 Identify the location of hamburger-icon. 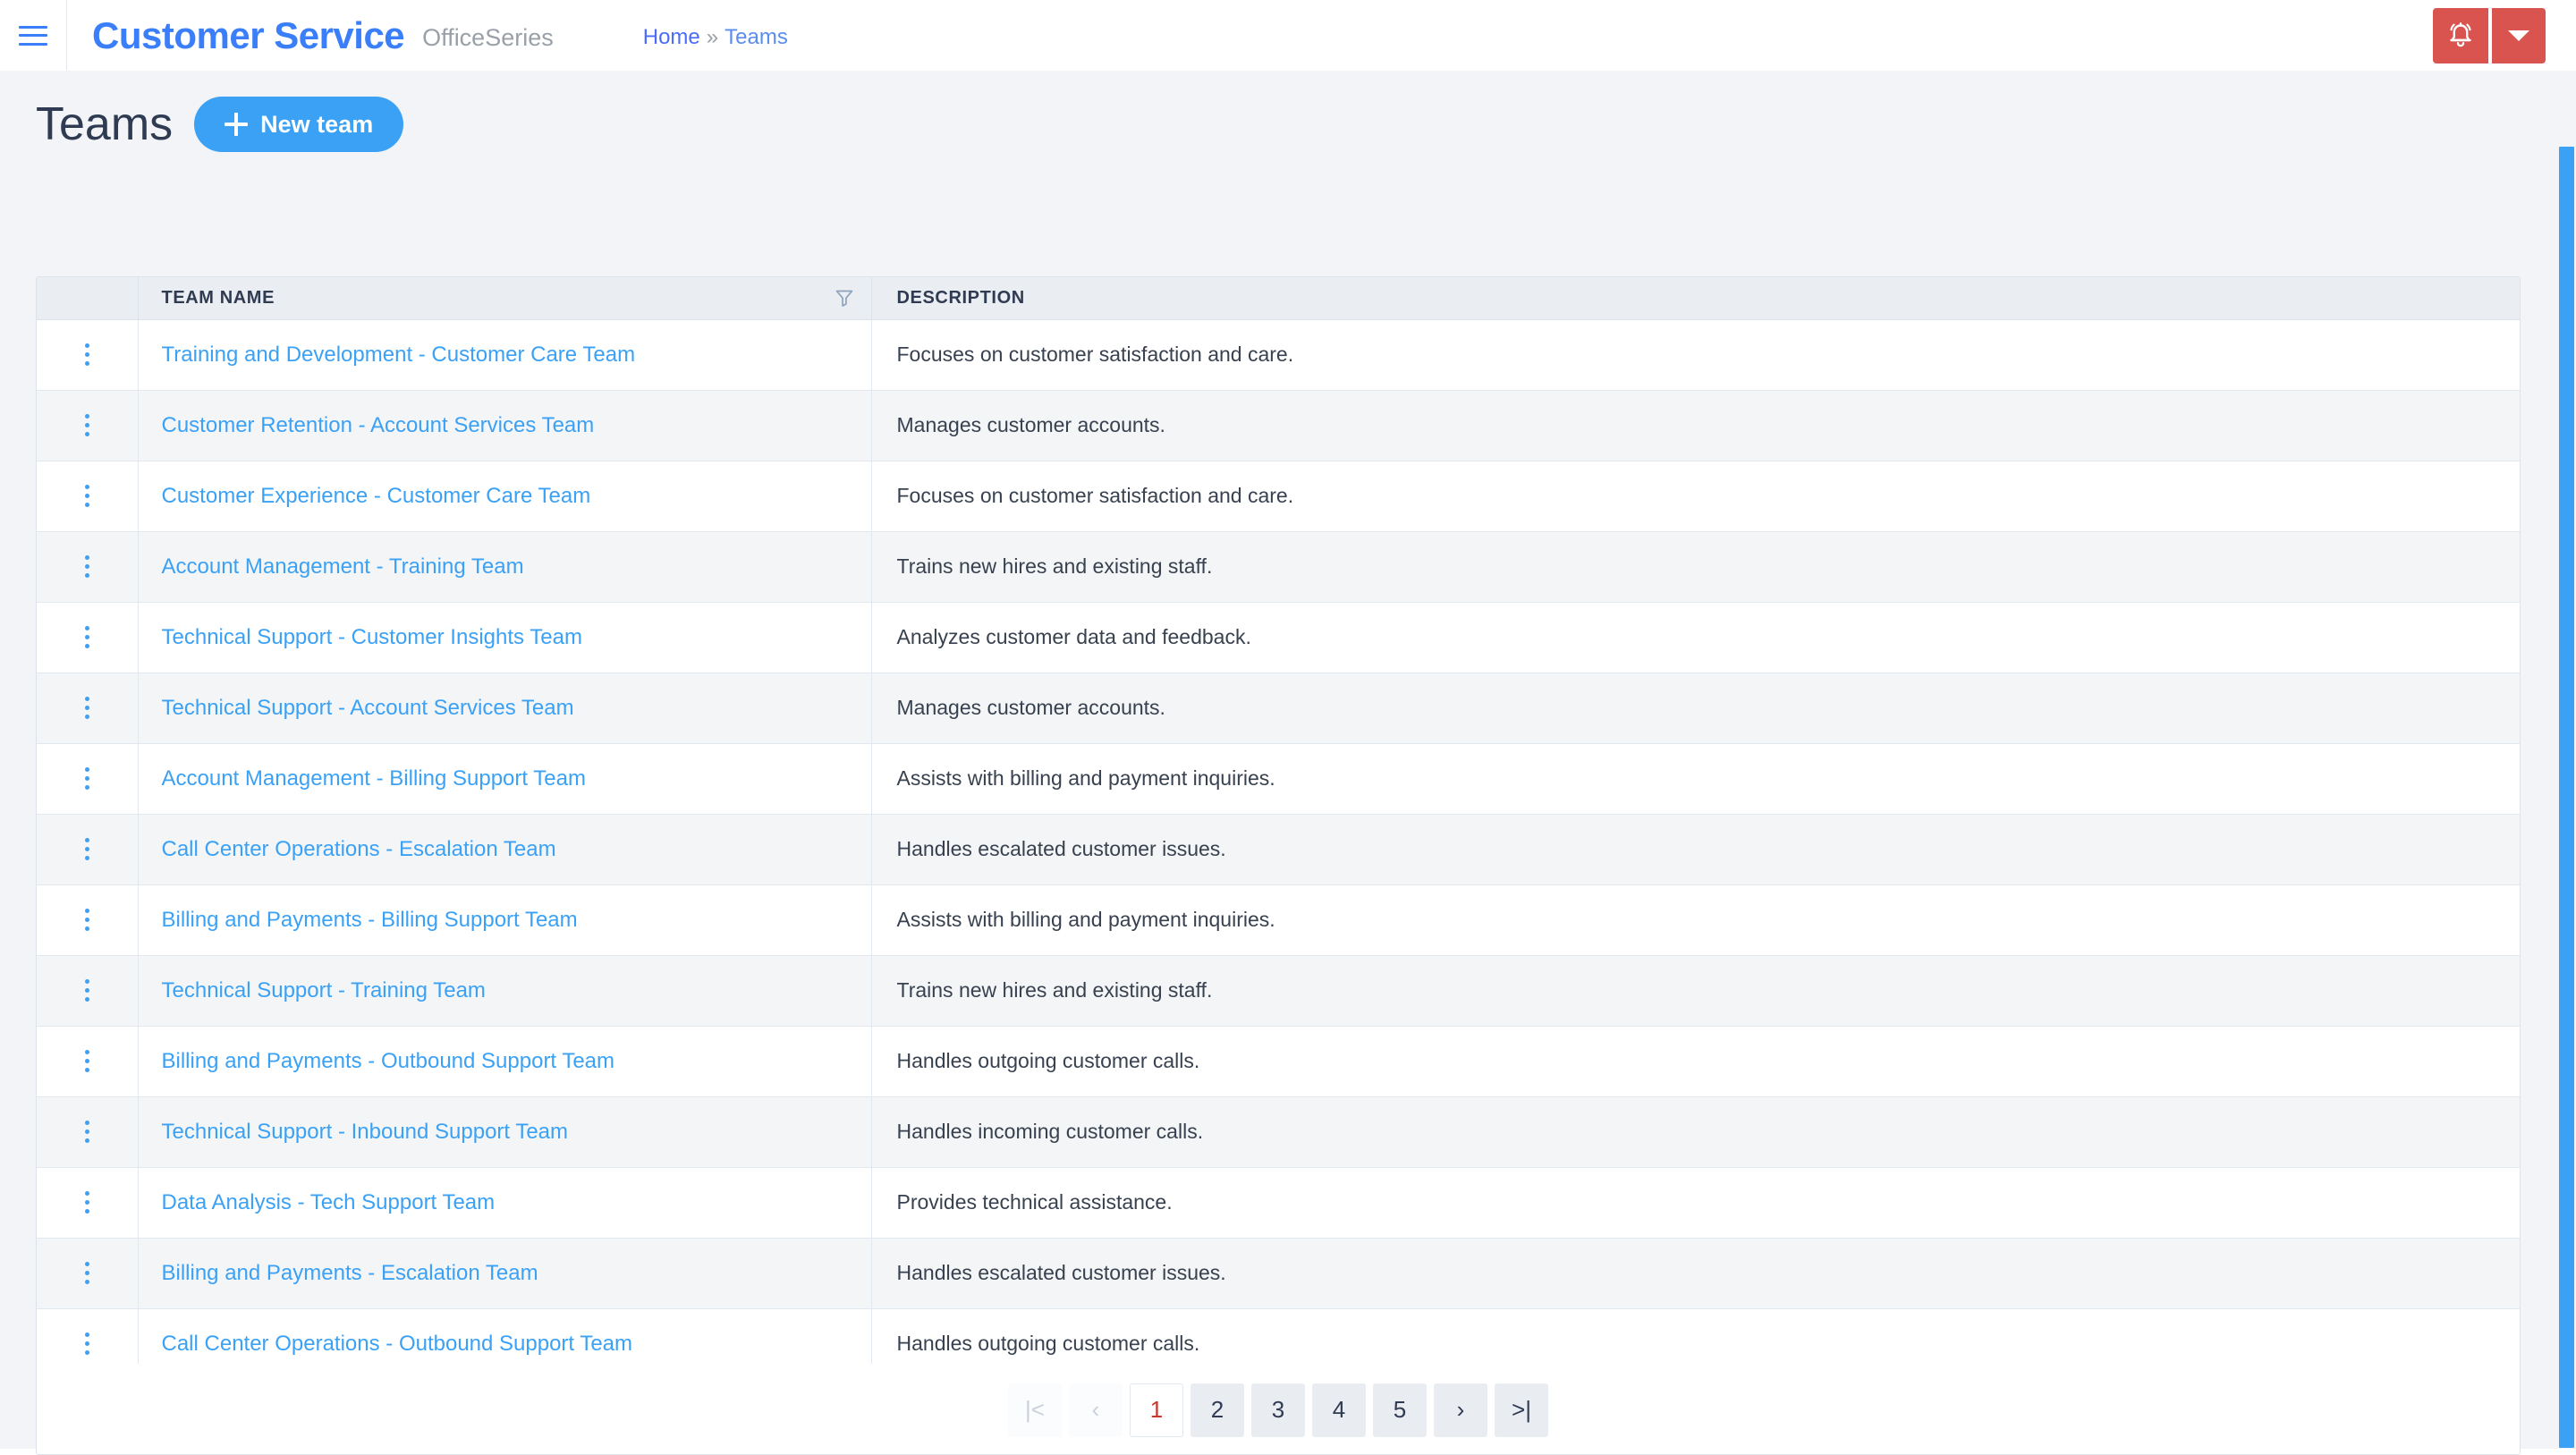
(33, 35).